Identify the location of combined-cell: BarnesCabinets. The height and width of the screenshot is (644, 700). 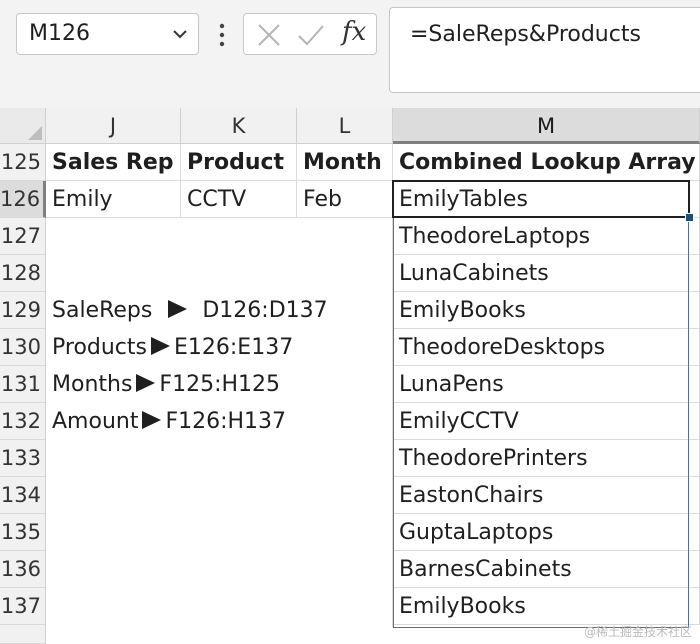
(546, 569).